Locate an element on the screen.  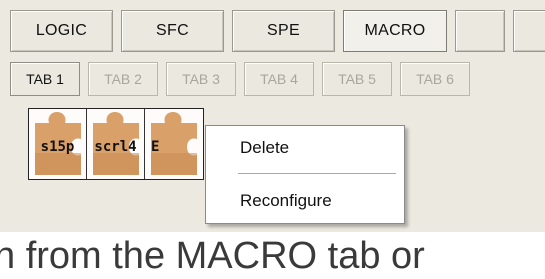
macro-tile-list: s15p scrl4 E is located at coordinates (116, 144).